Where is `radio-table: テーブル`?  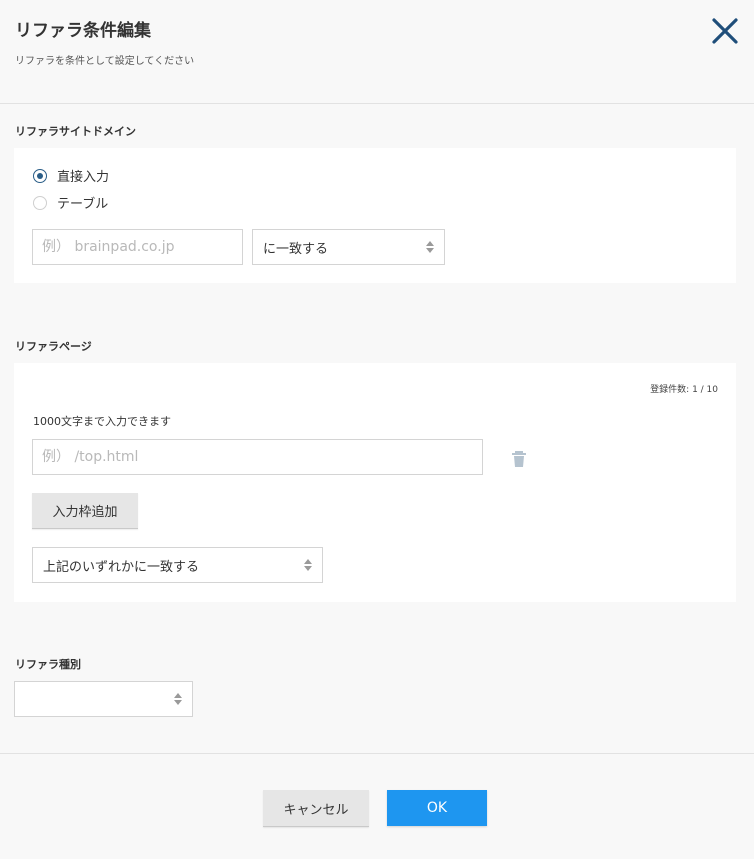 radio-table: テーブル is located at coordinates (70, 202).